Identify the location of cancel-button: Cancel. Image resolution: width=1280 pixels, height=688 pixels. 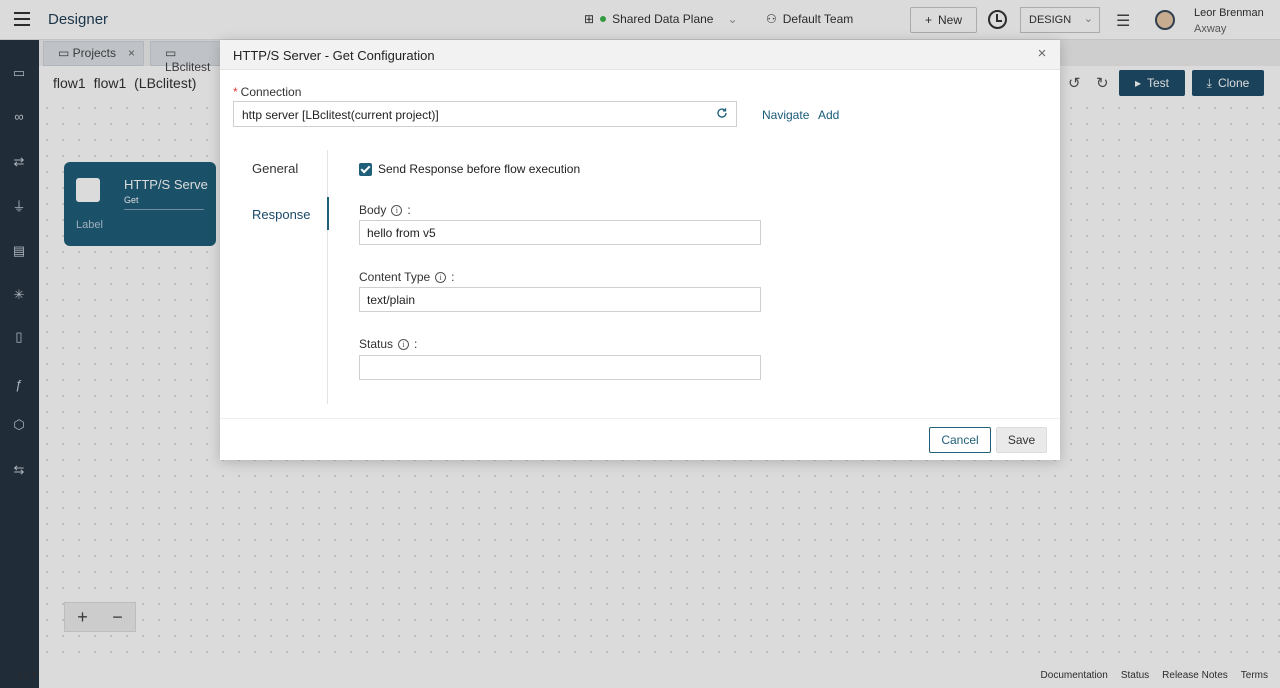
(960, 440).